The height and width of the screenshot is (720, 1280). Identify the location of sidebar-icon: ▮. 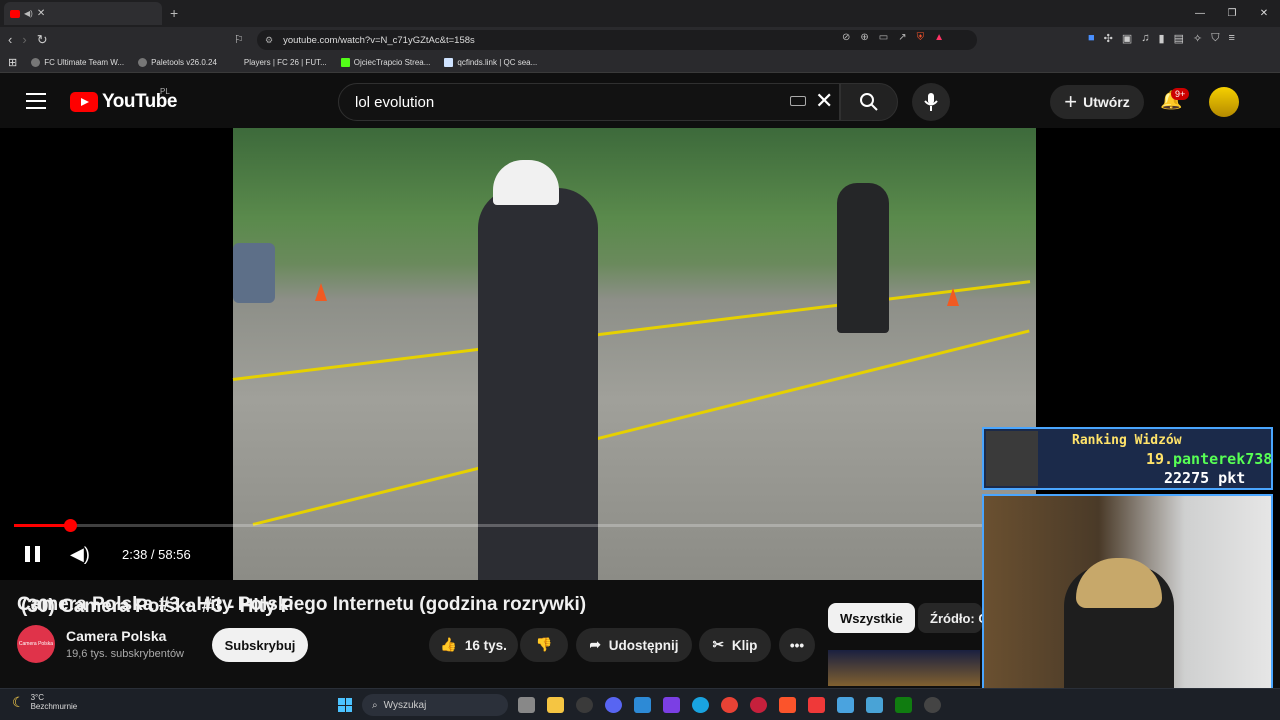
(1162, 38).